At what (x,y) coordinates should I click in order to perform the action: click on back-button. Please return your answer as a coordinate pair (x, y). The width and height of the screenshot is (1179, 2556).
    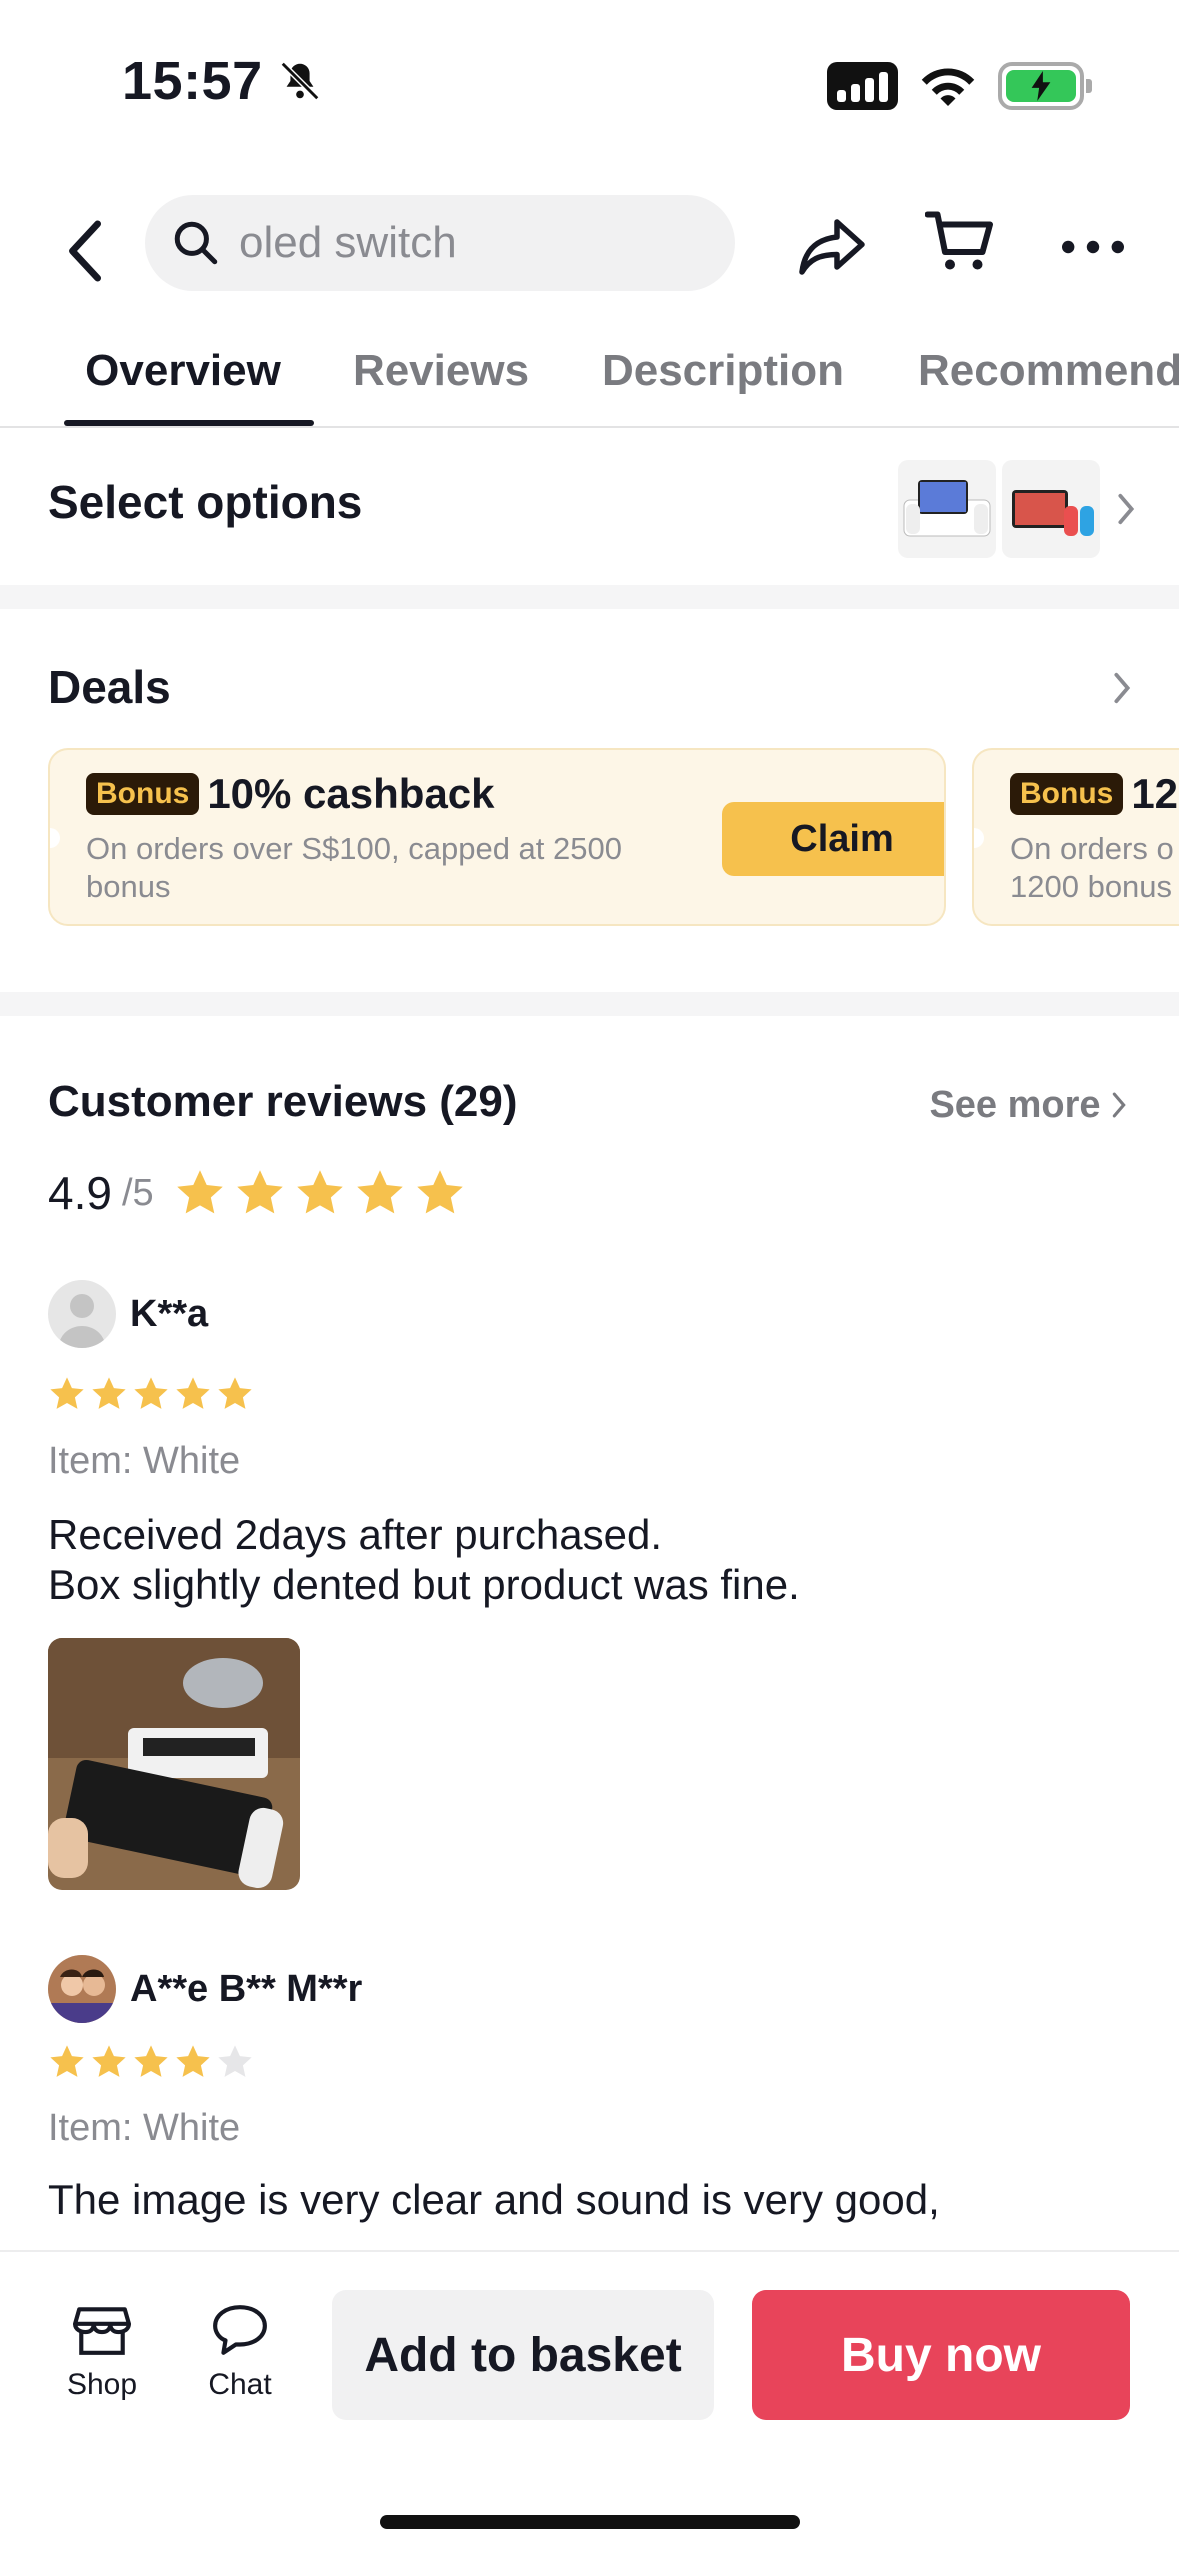
    Looking at the image, I should click on (86, 251).